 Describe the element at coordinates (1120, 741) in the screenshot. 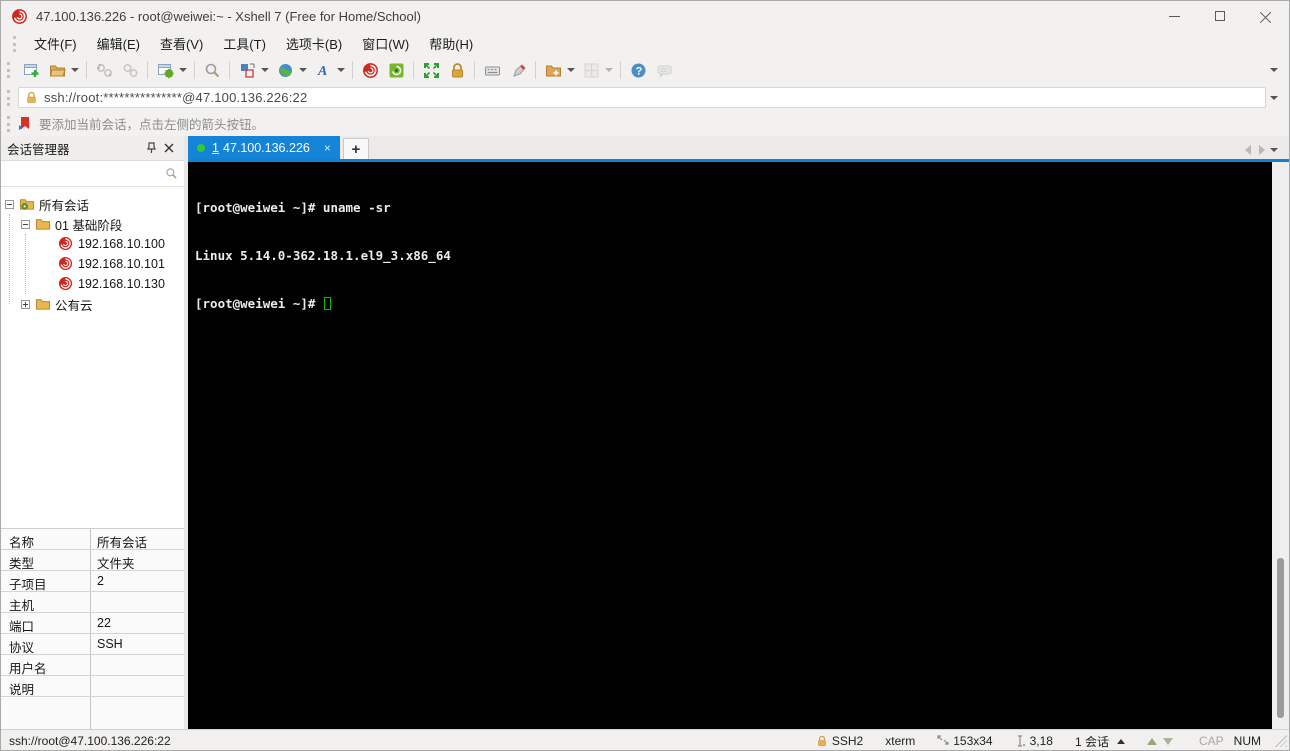

I see `session-count-arrow-icon` at that location.